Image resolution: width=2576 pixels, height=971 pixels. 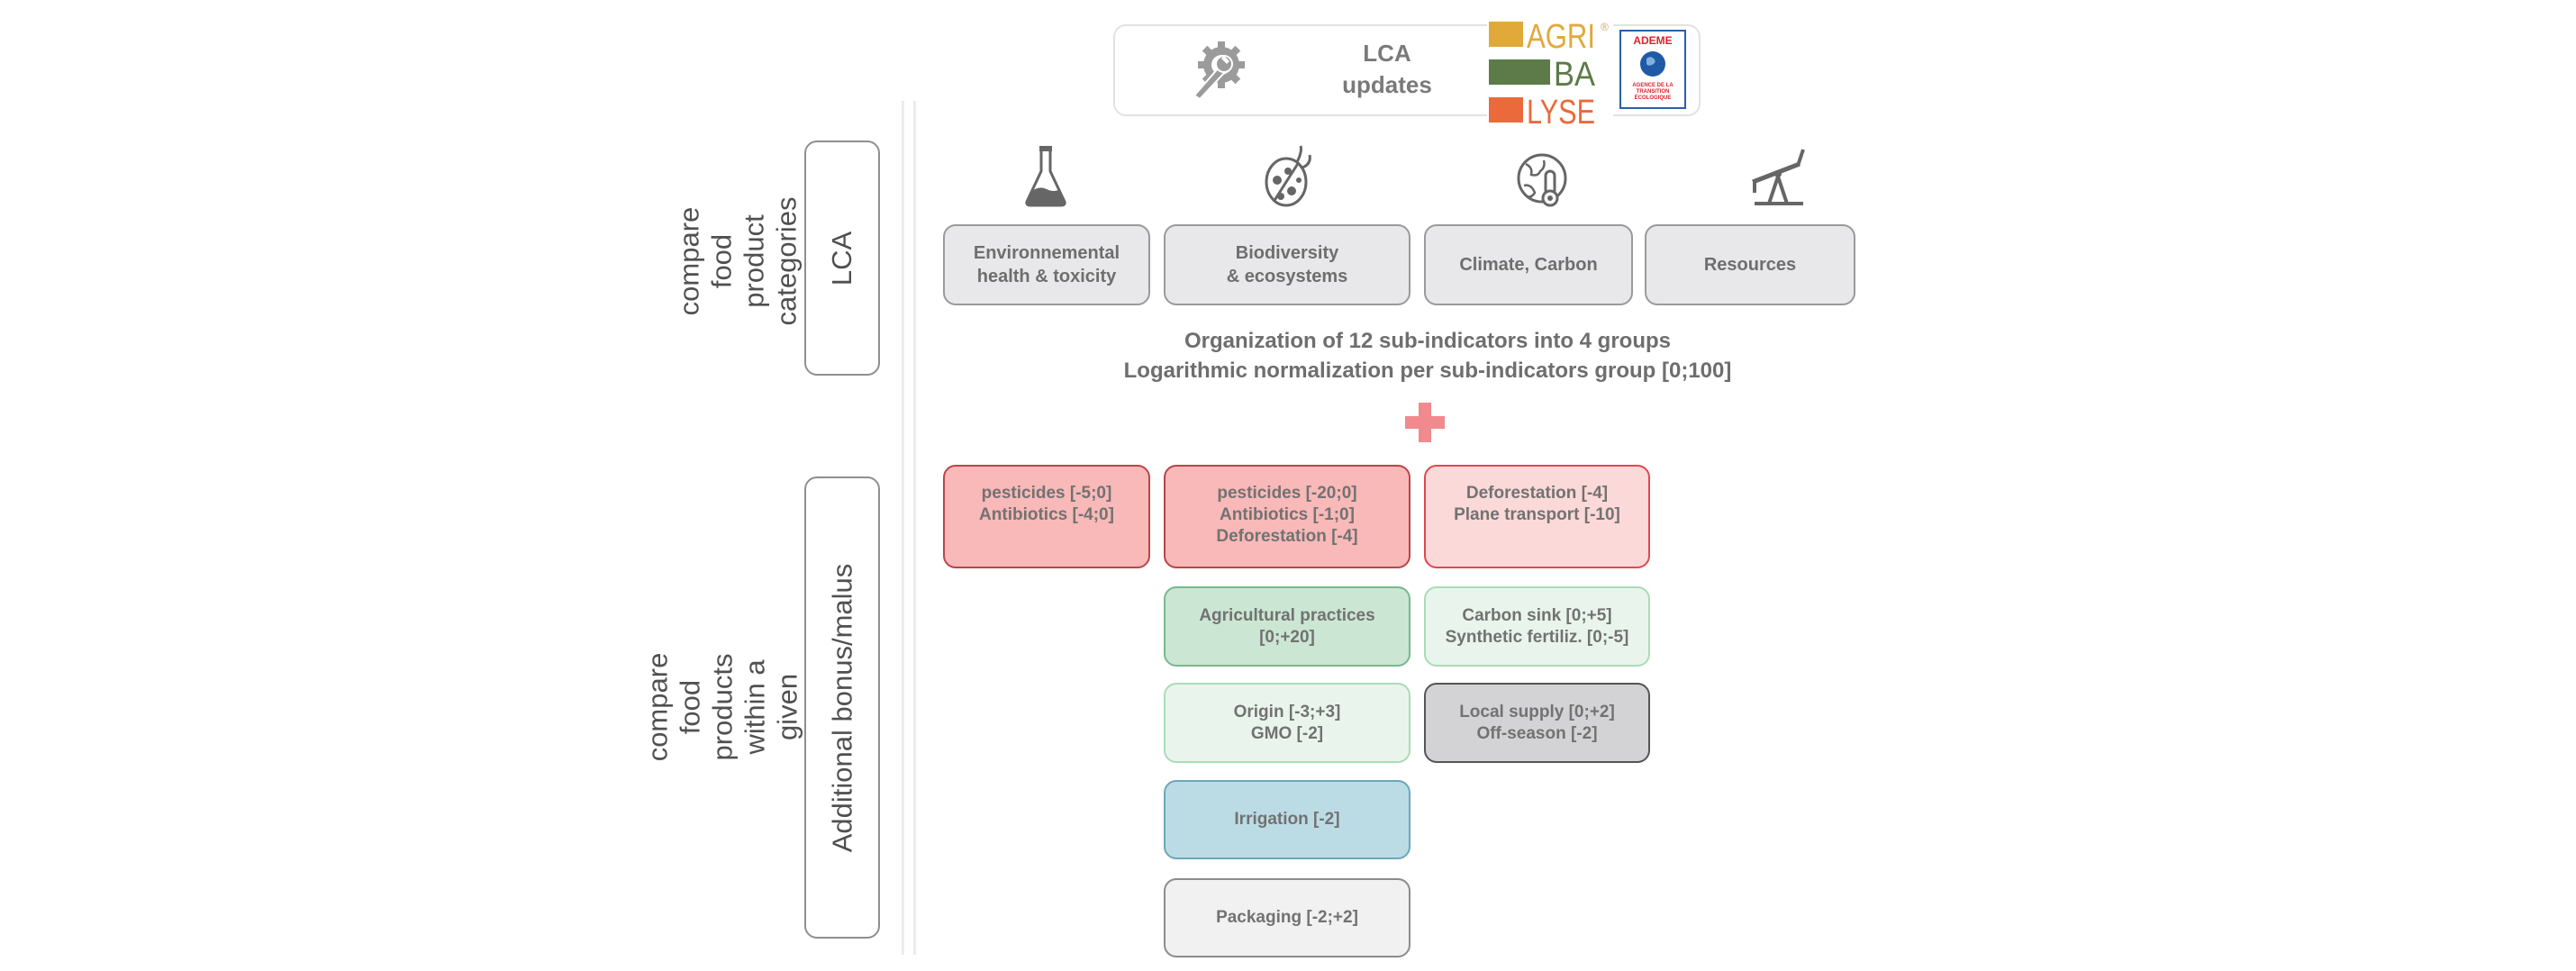 I want to click on bonus-malus-packaging: Packaging [-2;+2], so click(x=1287, y=917).